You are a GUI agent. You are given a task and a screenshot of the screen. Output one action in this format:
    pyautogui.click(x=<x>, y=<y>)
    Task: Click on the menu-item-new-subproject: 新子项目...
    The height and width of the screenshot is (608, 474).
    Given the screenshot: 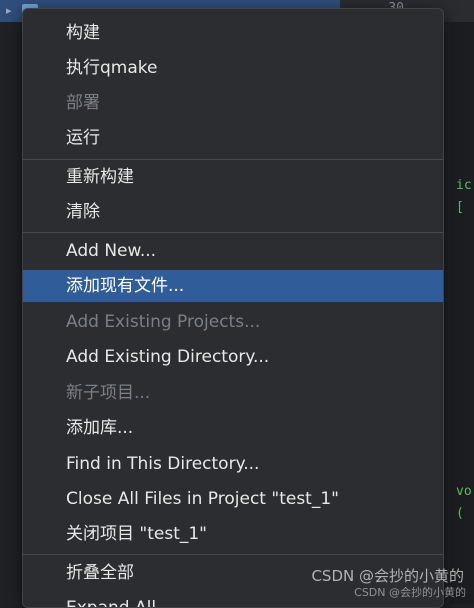 What is the action you would take?
    pyautogui.click(x=108, y=393)
    